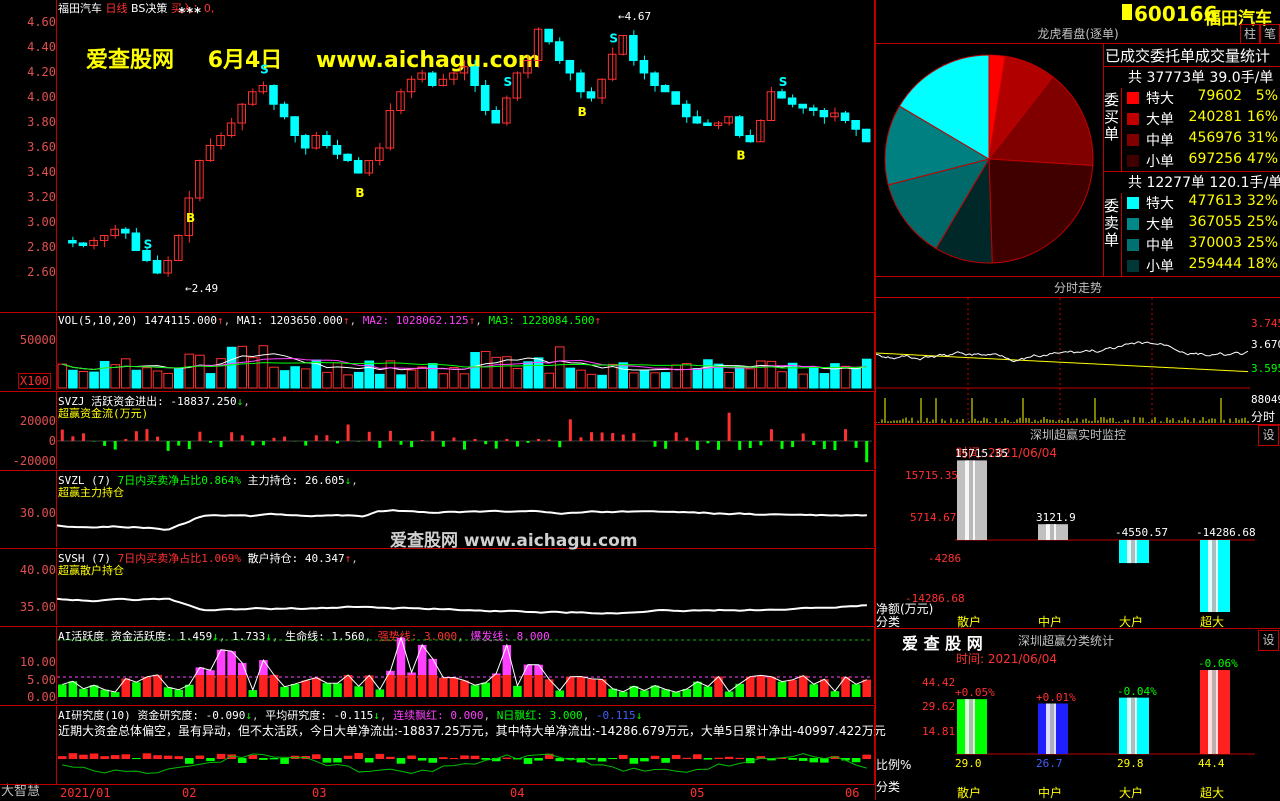 Image resolution: width=1280 pixels, height=801 pixels. What do you see at coordinates (1270, 34) in the screenshot?
I see `tick-view-button: 笔` at bounding box center [1270, 34].